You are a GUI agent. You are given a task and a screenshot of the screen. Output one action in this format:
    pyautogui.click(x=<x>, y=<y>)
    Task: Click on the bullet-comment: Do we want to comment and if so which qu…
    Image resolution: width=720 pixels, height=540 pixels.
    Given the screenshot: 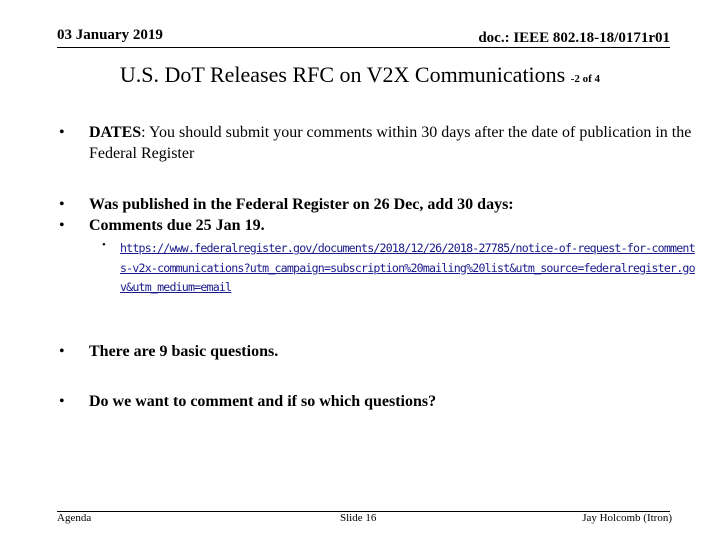 What is the action you would take?
    pyautogui.click(x=263, y=401)
    